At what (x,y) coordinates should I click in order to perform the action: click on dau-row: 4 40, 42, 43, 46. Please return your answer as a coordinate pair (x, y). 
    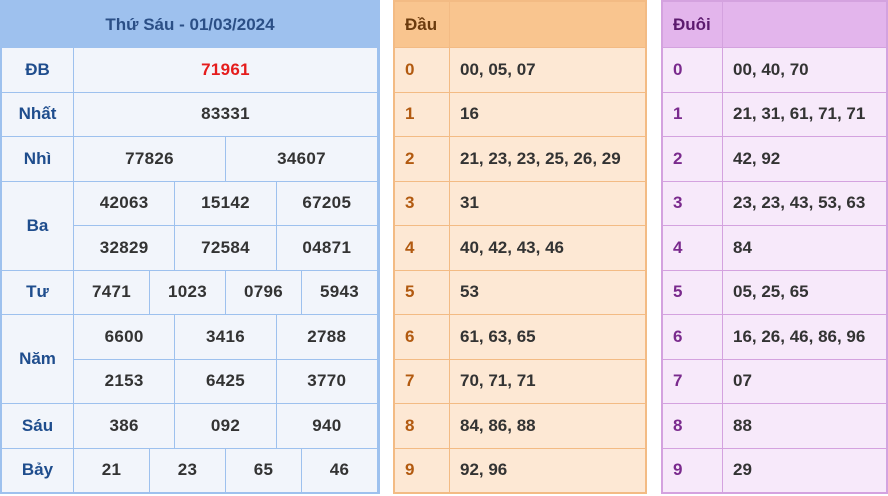
    Looking at the image, I should click on (520, 248).